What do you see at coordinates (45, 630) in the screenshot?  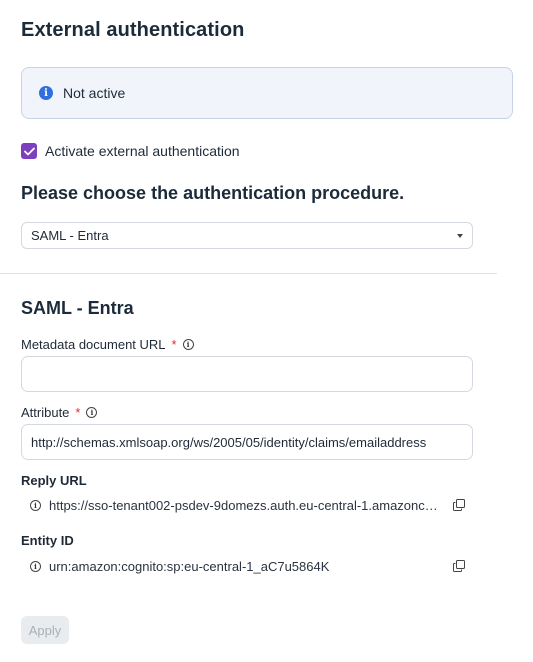 I see `apply-button: Apply` at bounding box center [45, 630].